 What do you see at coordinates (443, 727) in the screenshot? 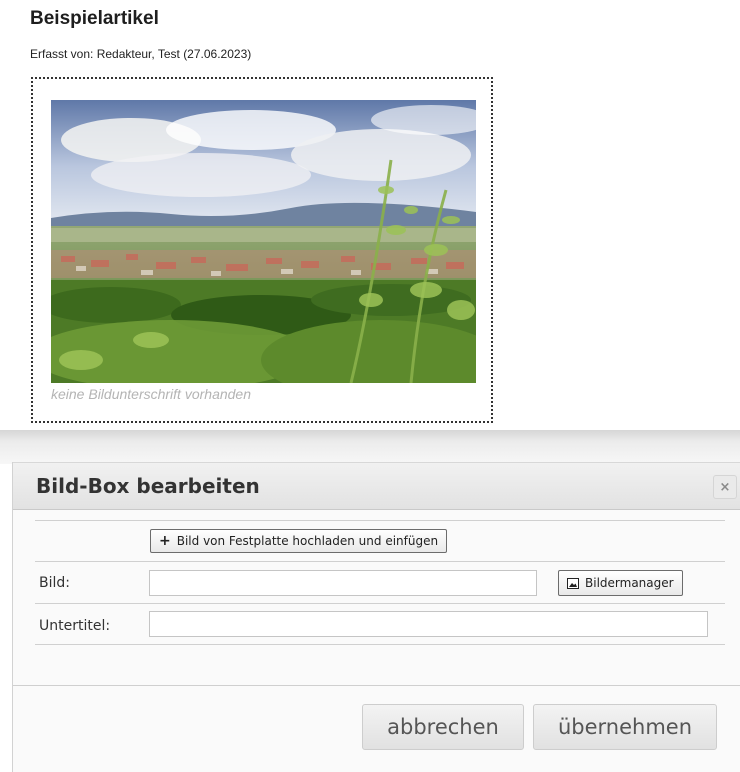
I see `cancel-button: abbrechen` at bounding box center [443, 727].